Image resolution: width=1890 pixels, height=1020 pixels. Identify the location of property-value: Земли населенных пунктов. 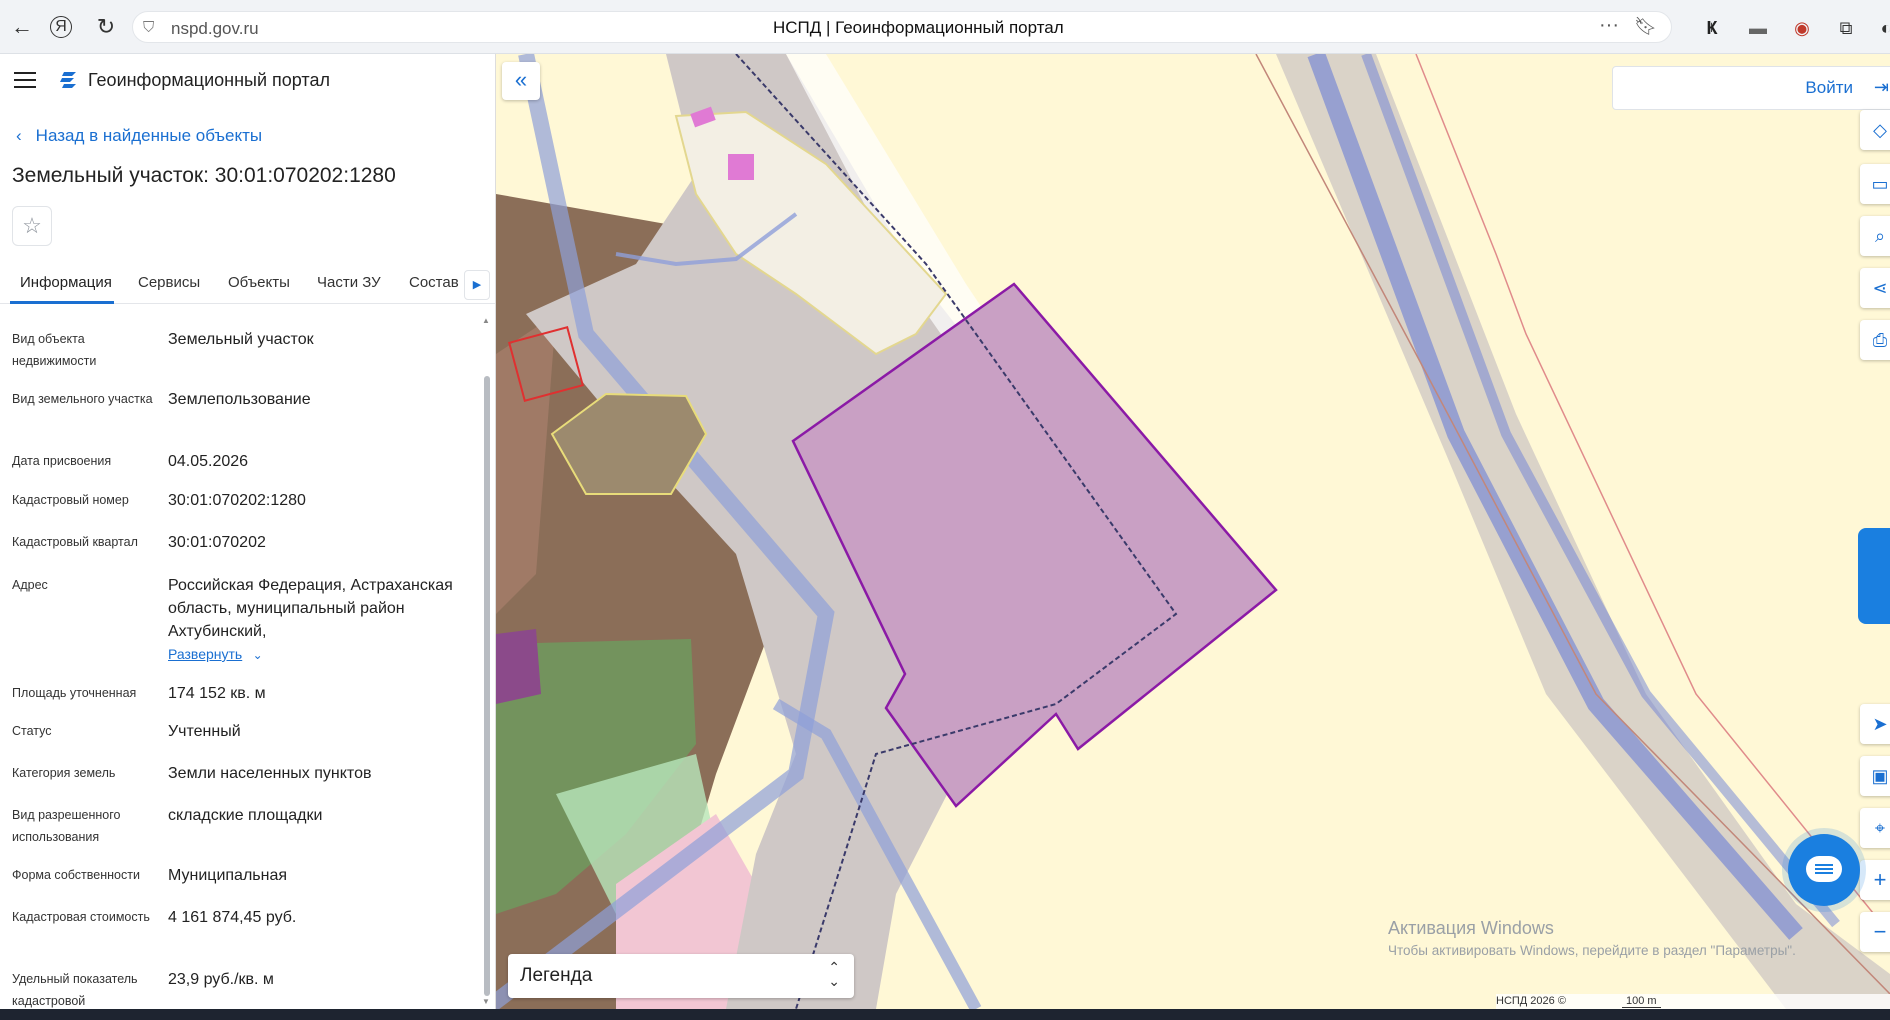
(270, 773).